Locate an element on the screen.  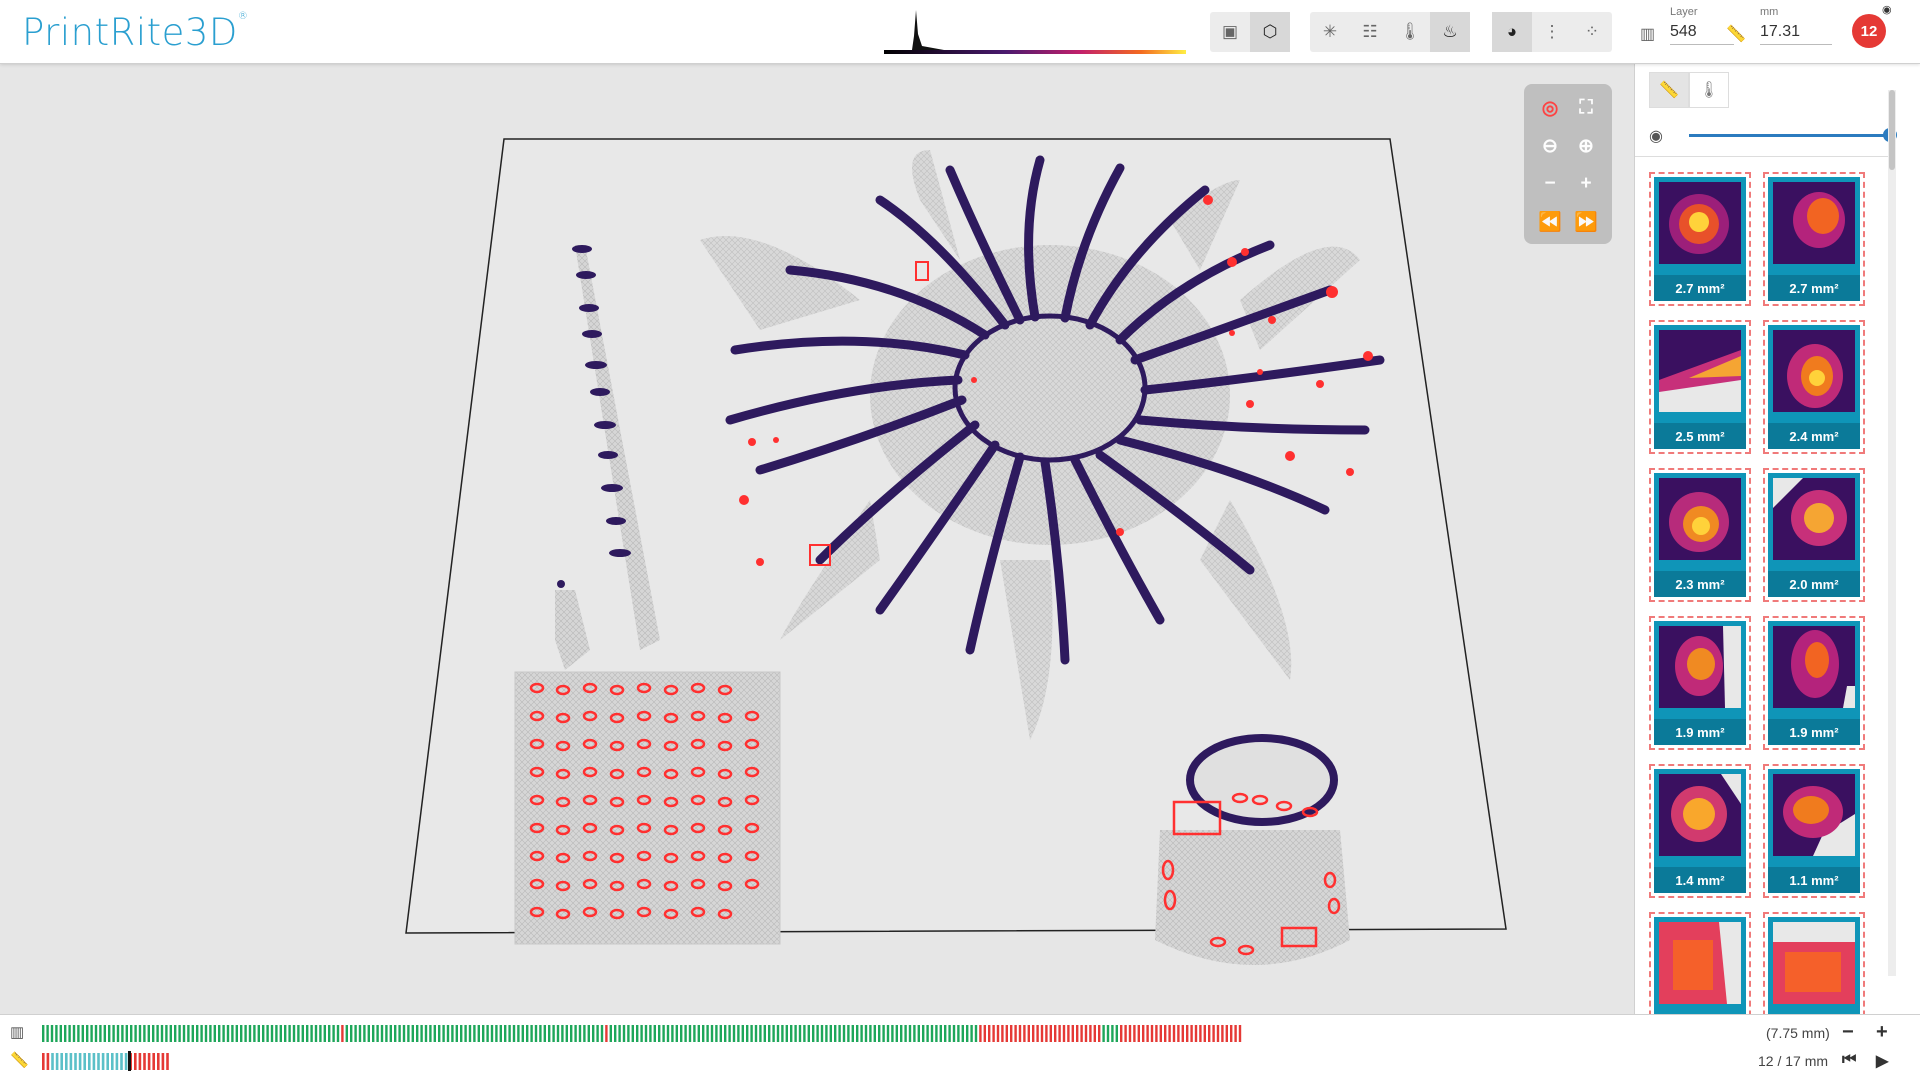
play-icon: ▶ is located at coordinates (1882, 1061).